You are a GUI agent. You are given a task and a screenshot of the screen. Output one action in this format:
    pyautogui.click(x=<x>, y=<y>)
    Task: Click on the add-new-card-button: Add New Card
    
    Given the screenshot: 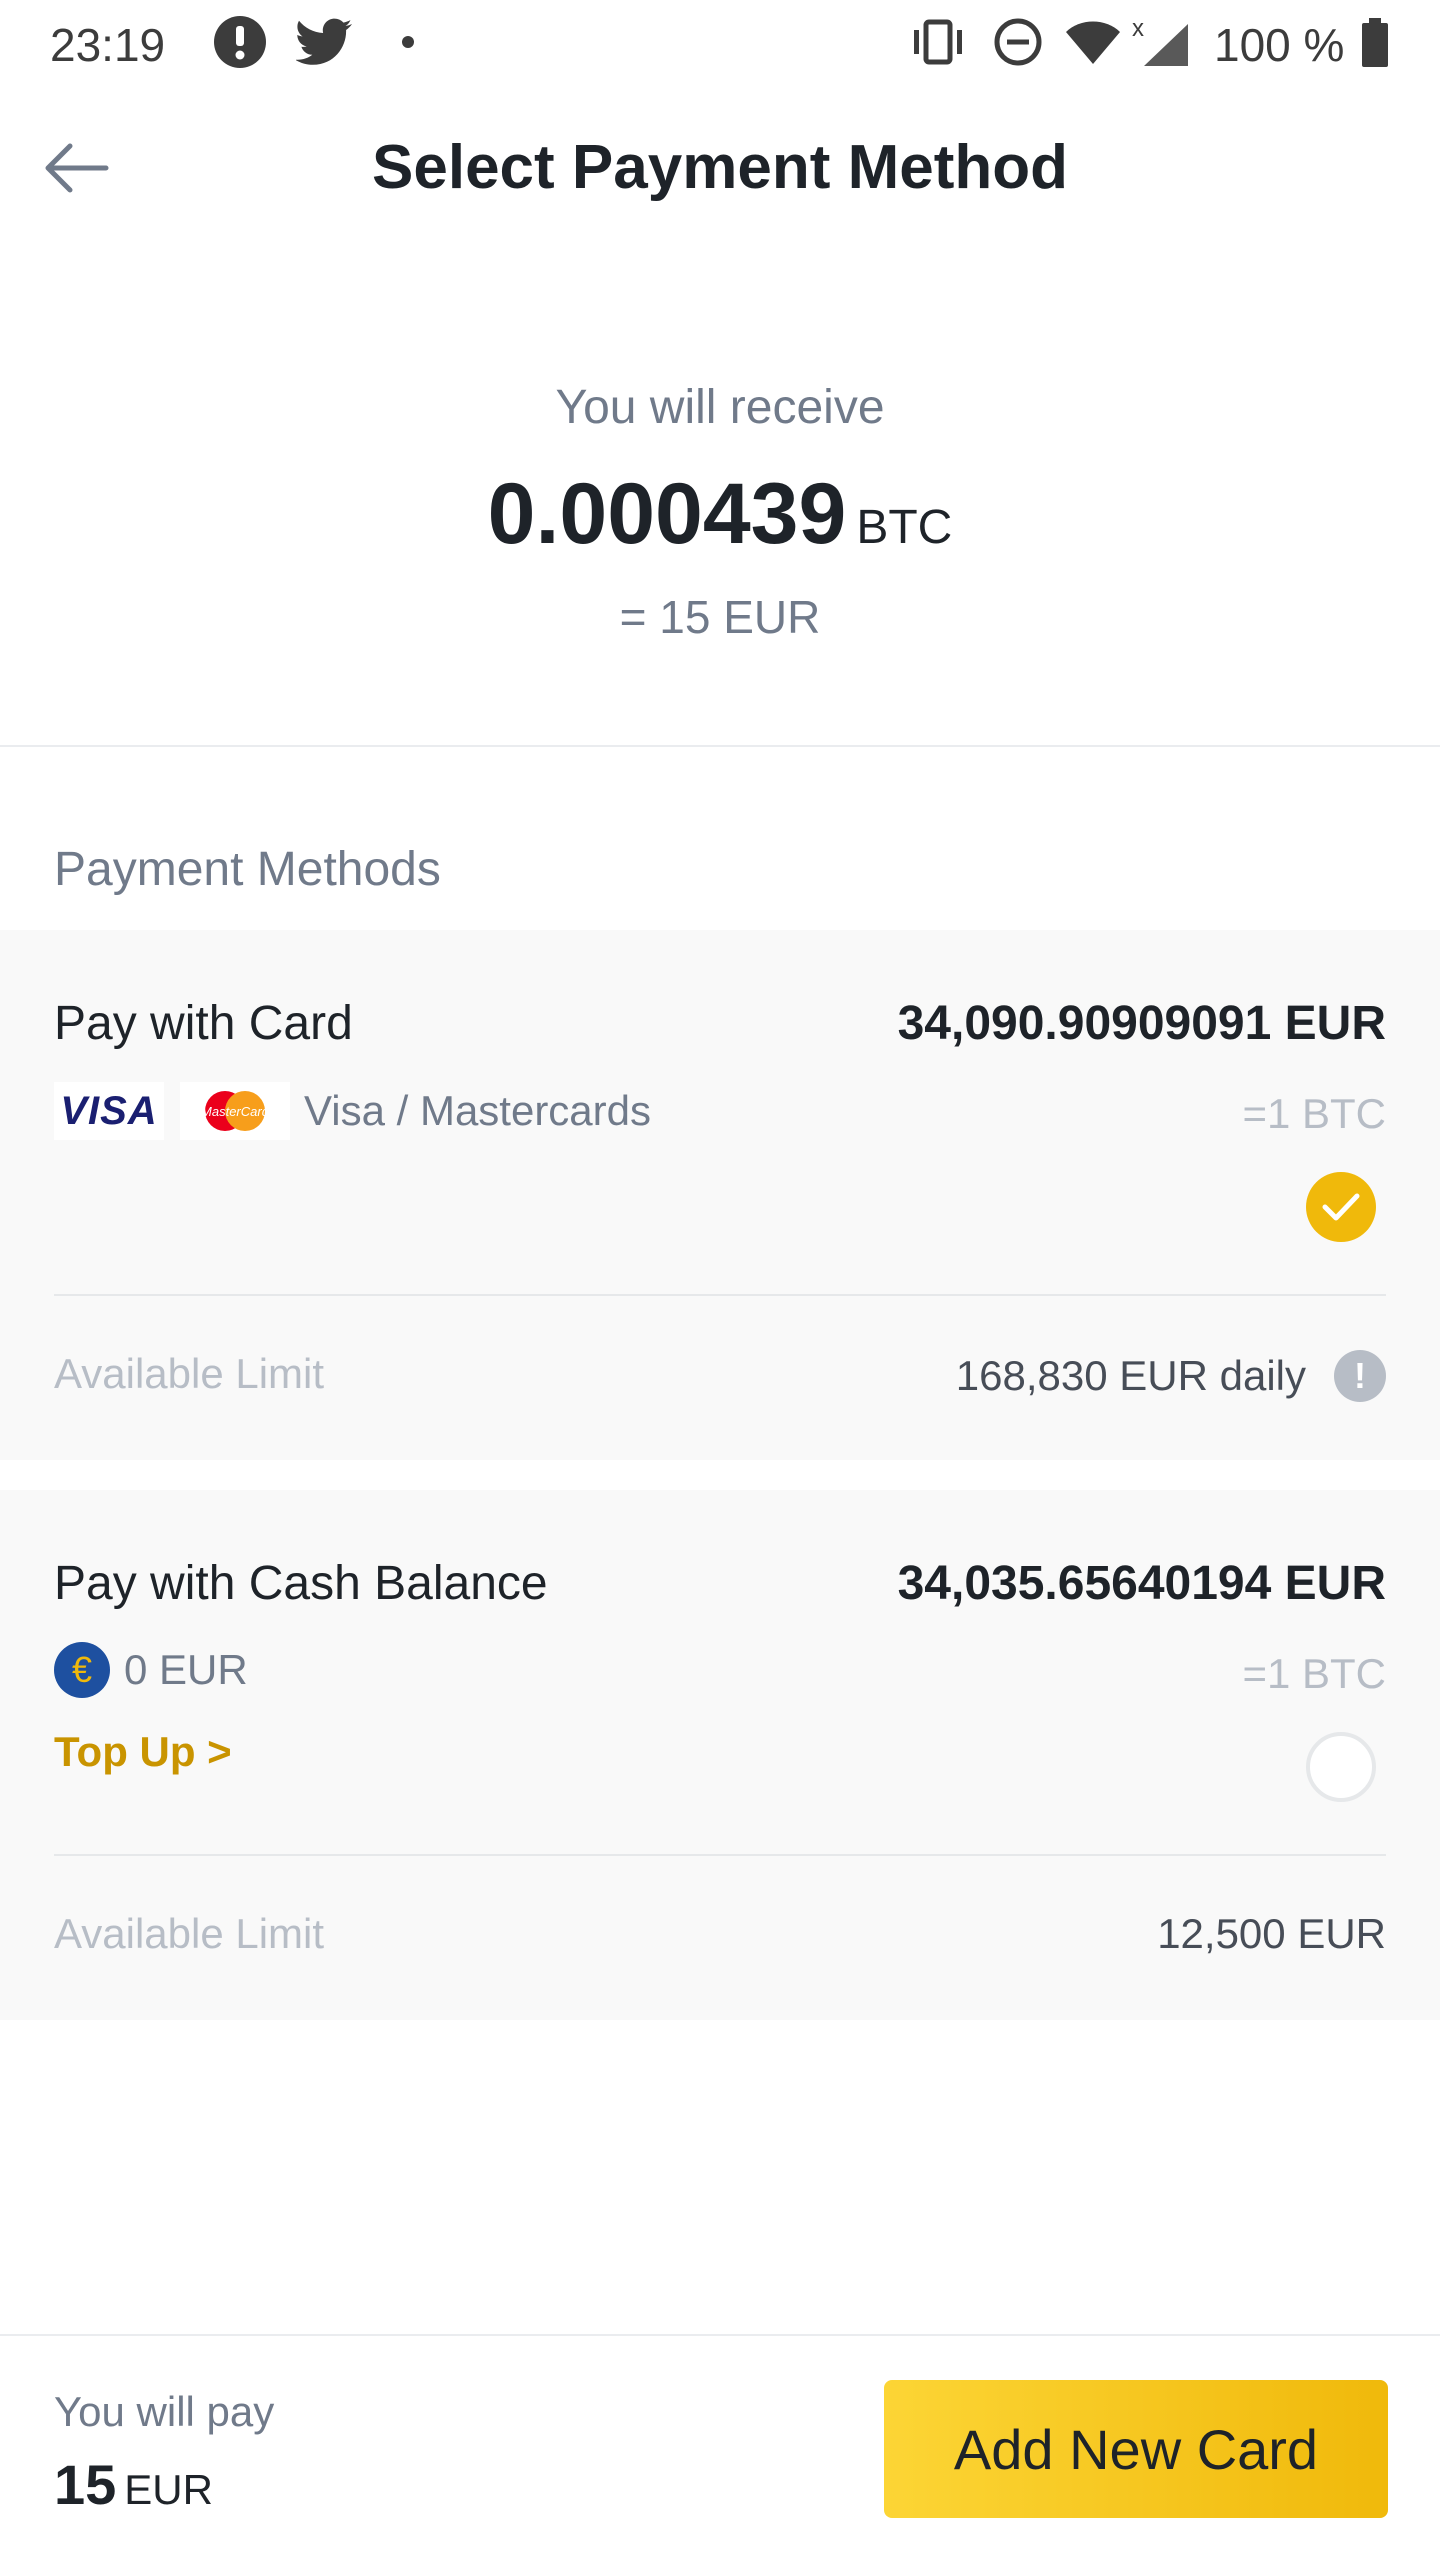 What is the action you would take?
    pyautogui.click(x=1136, y=2449)
    